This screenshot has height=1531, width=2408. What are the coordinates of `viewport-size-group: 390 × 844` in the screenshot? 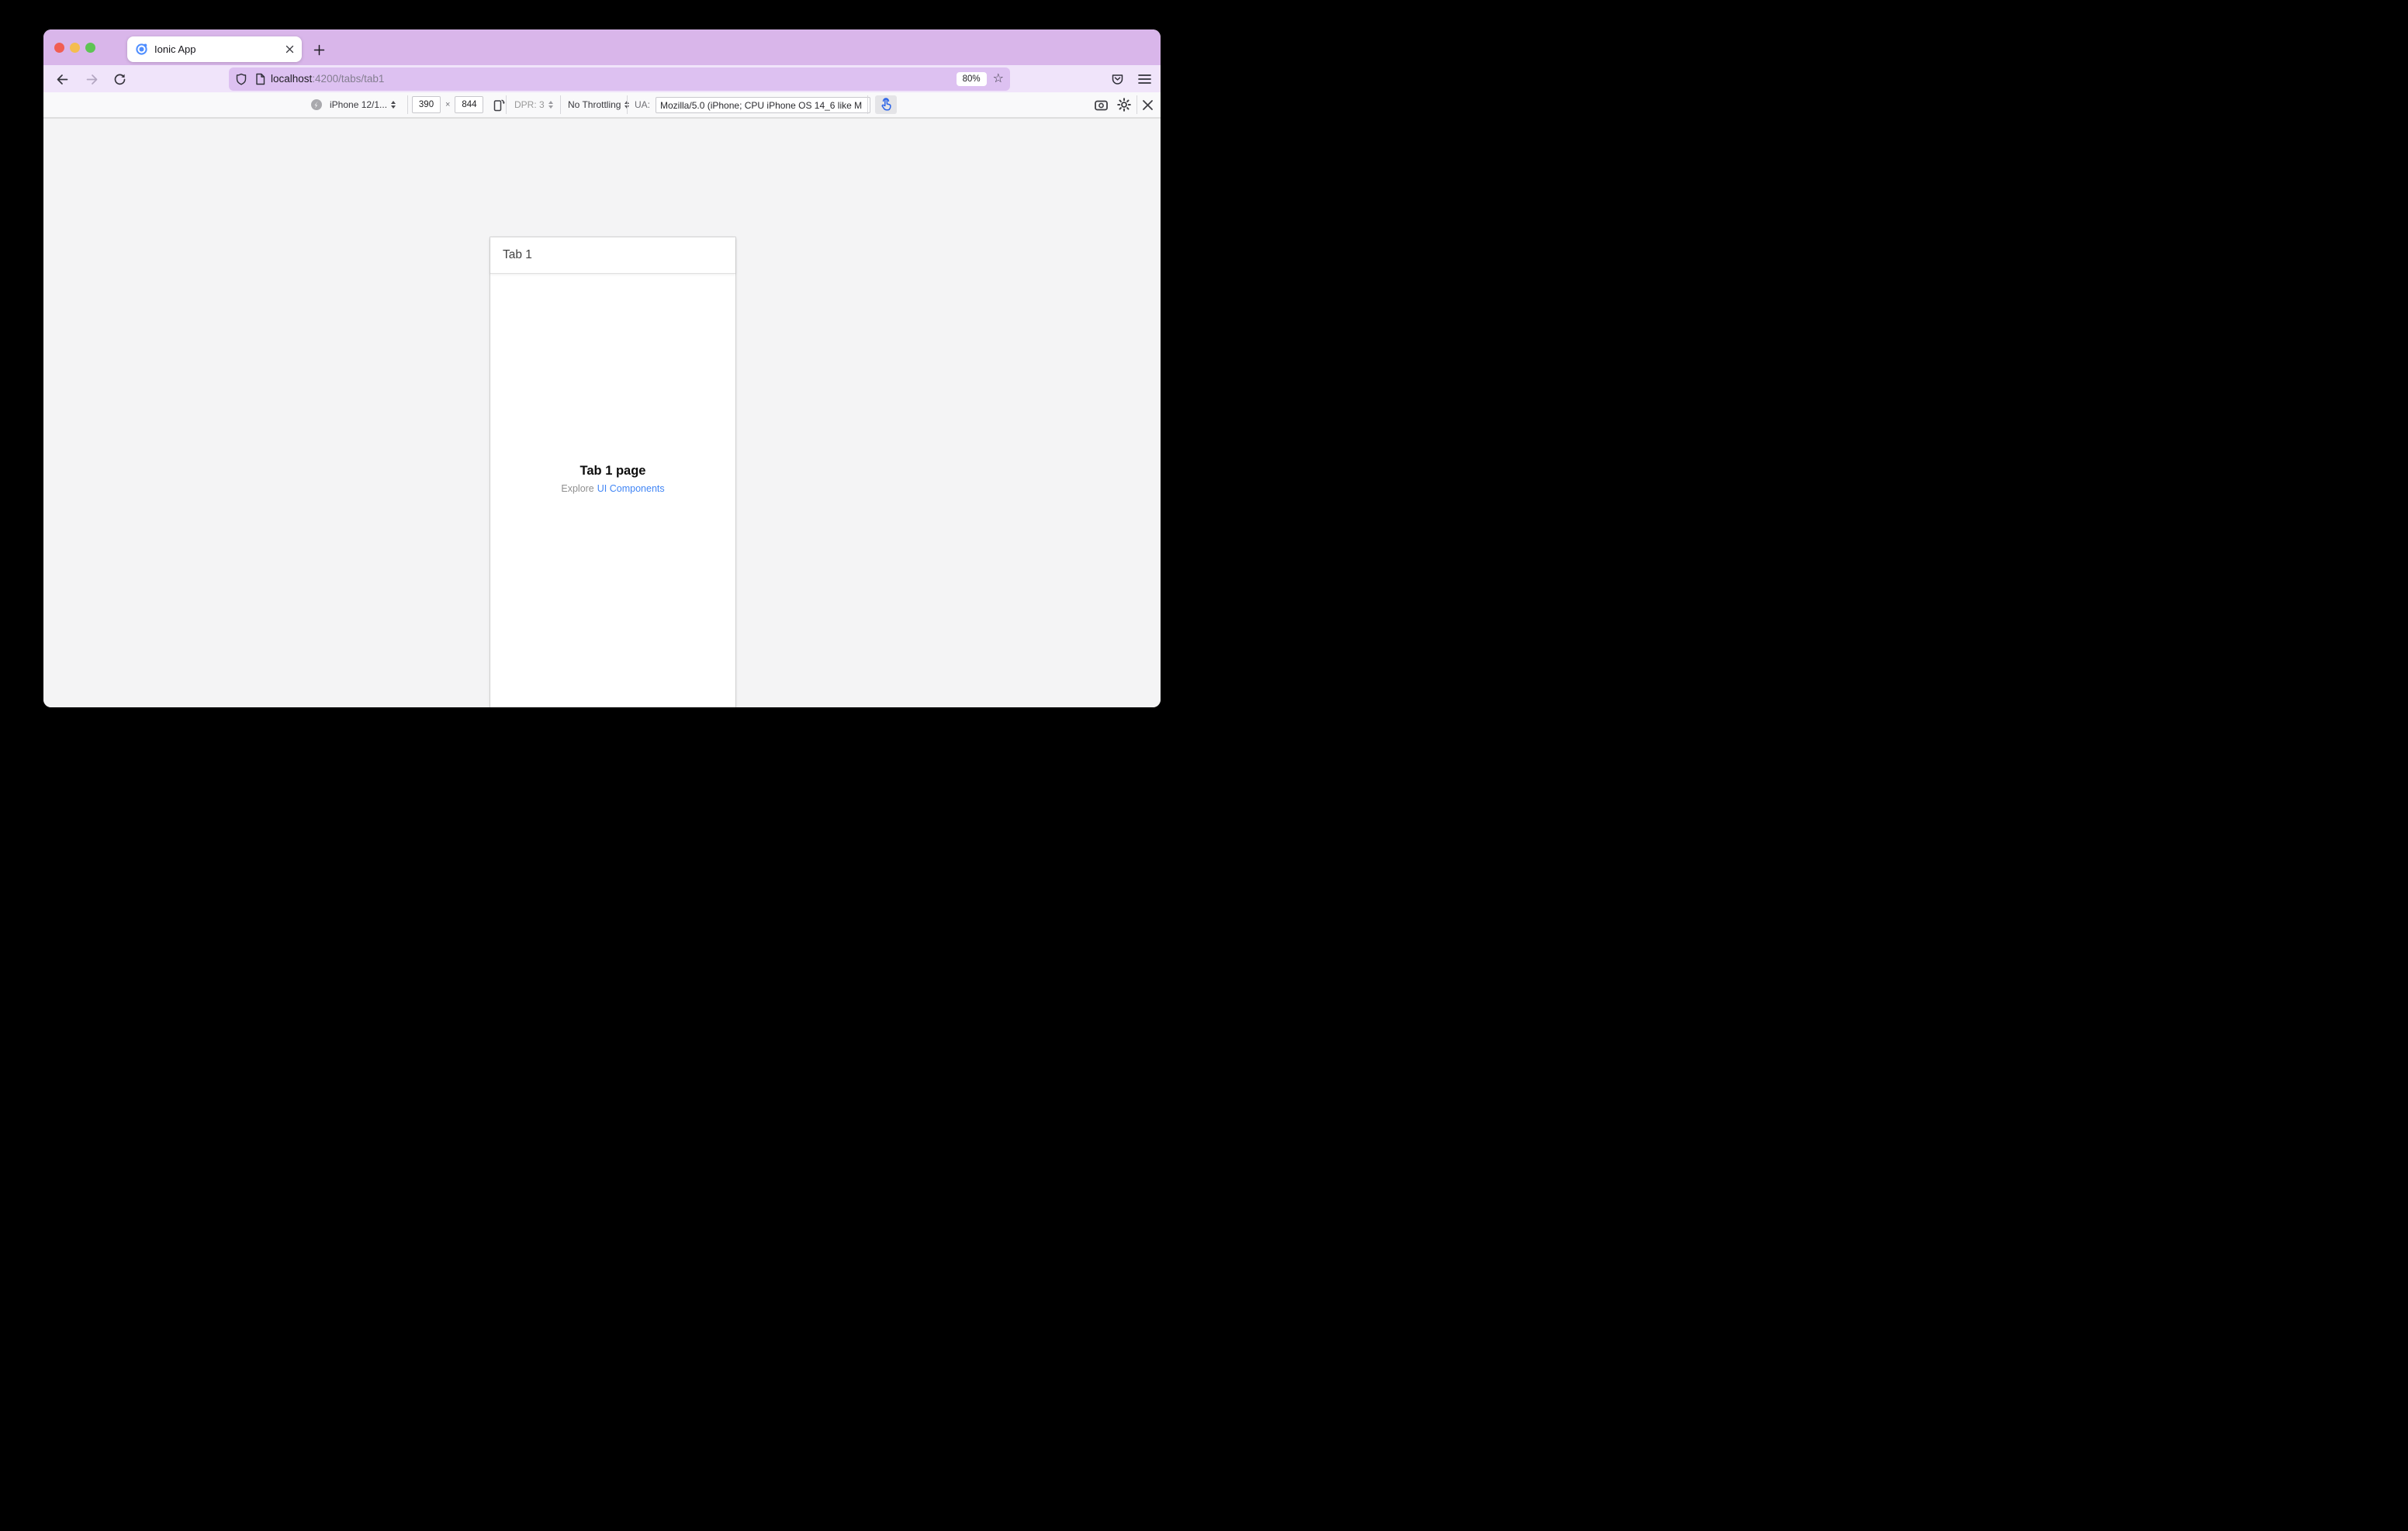 It's located at (459, 104).